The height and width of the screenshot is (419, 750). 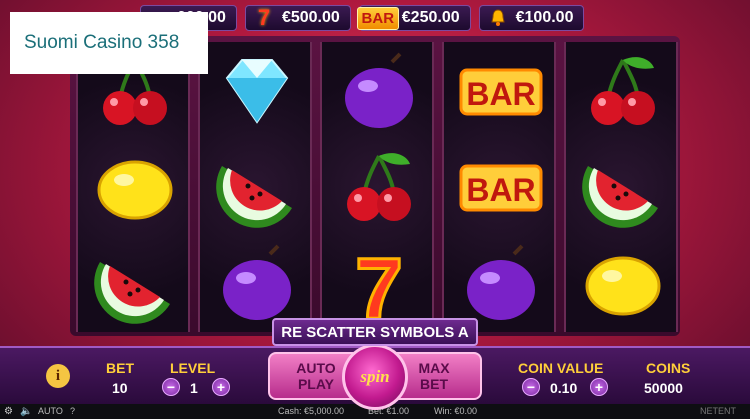 I want to click on autoplay-line1: AUTO, so click(x=316, y=368).